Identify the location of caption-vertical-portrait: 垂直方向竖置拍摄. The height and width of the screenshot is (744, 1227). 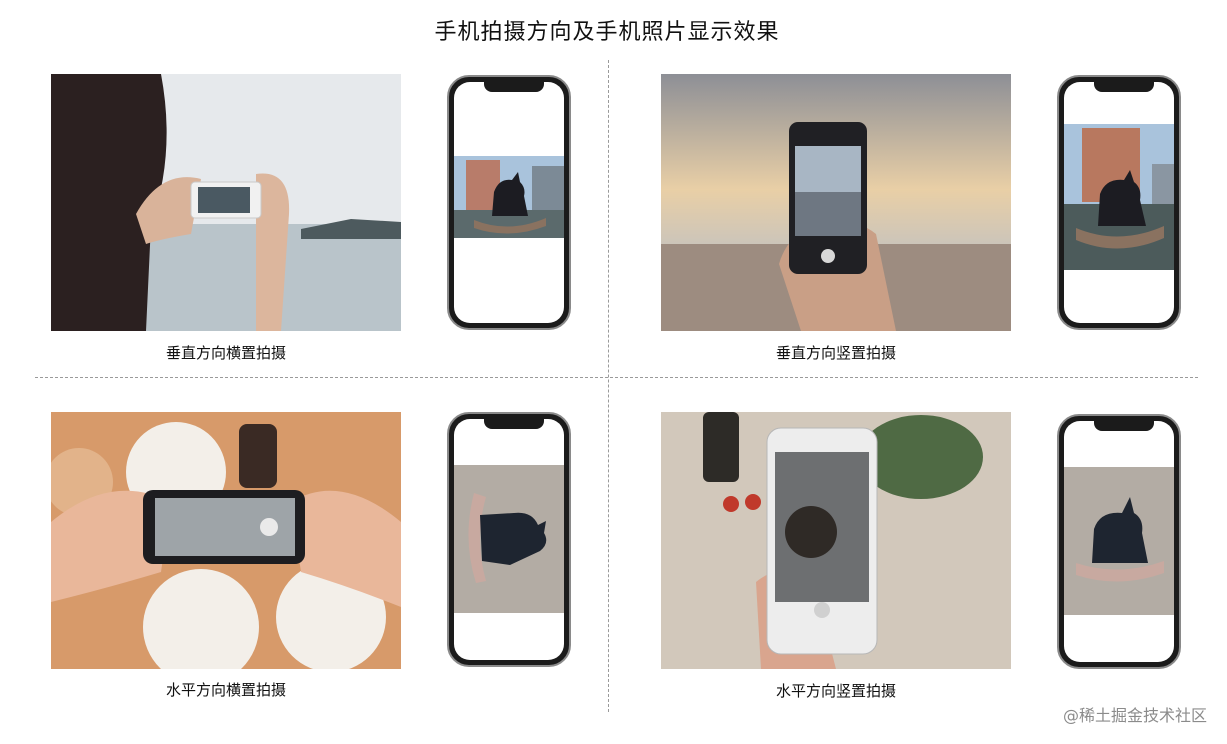
(835, 353).